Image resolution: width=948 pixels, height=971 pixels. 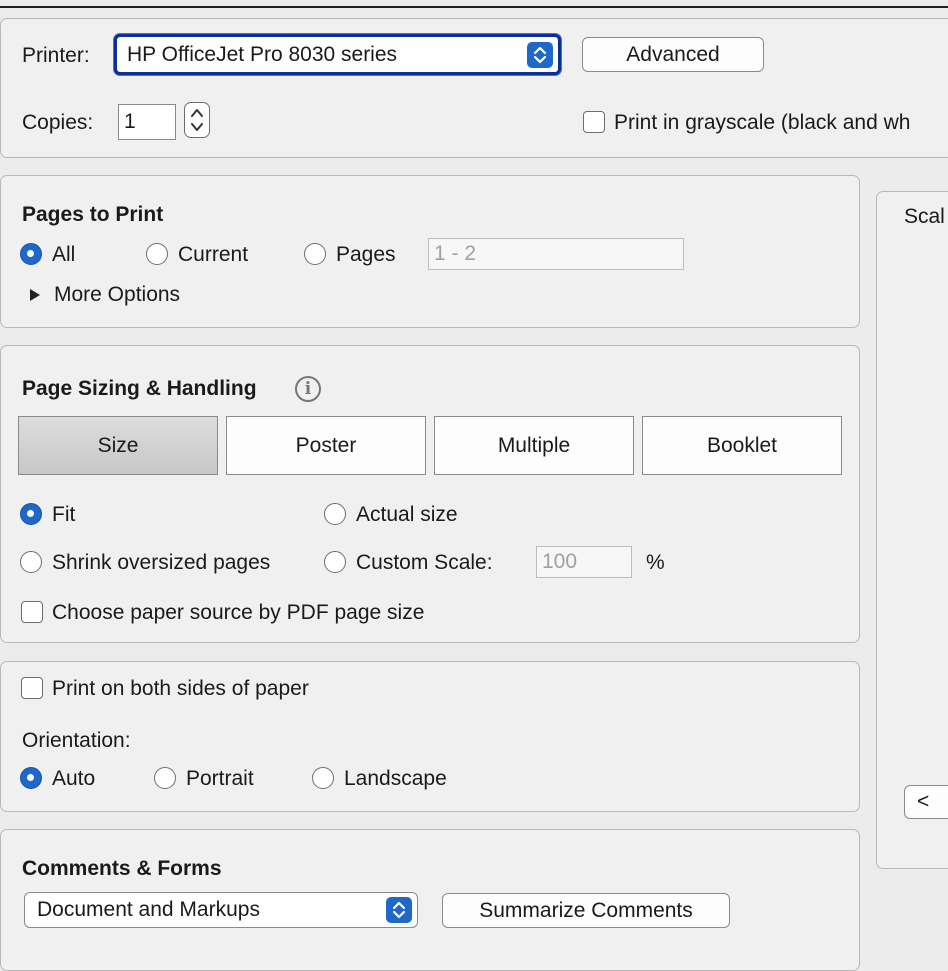 What do you see at coordinates (56, 55) in the screenshot?
I see `printer-label: Printer:` at bounding box center [56, 55].